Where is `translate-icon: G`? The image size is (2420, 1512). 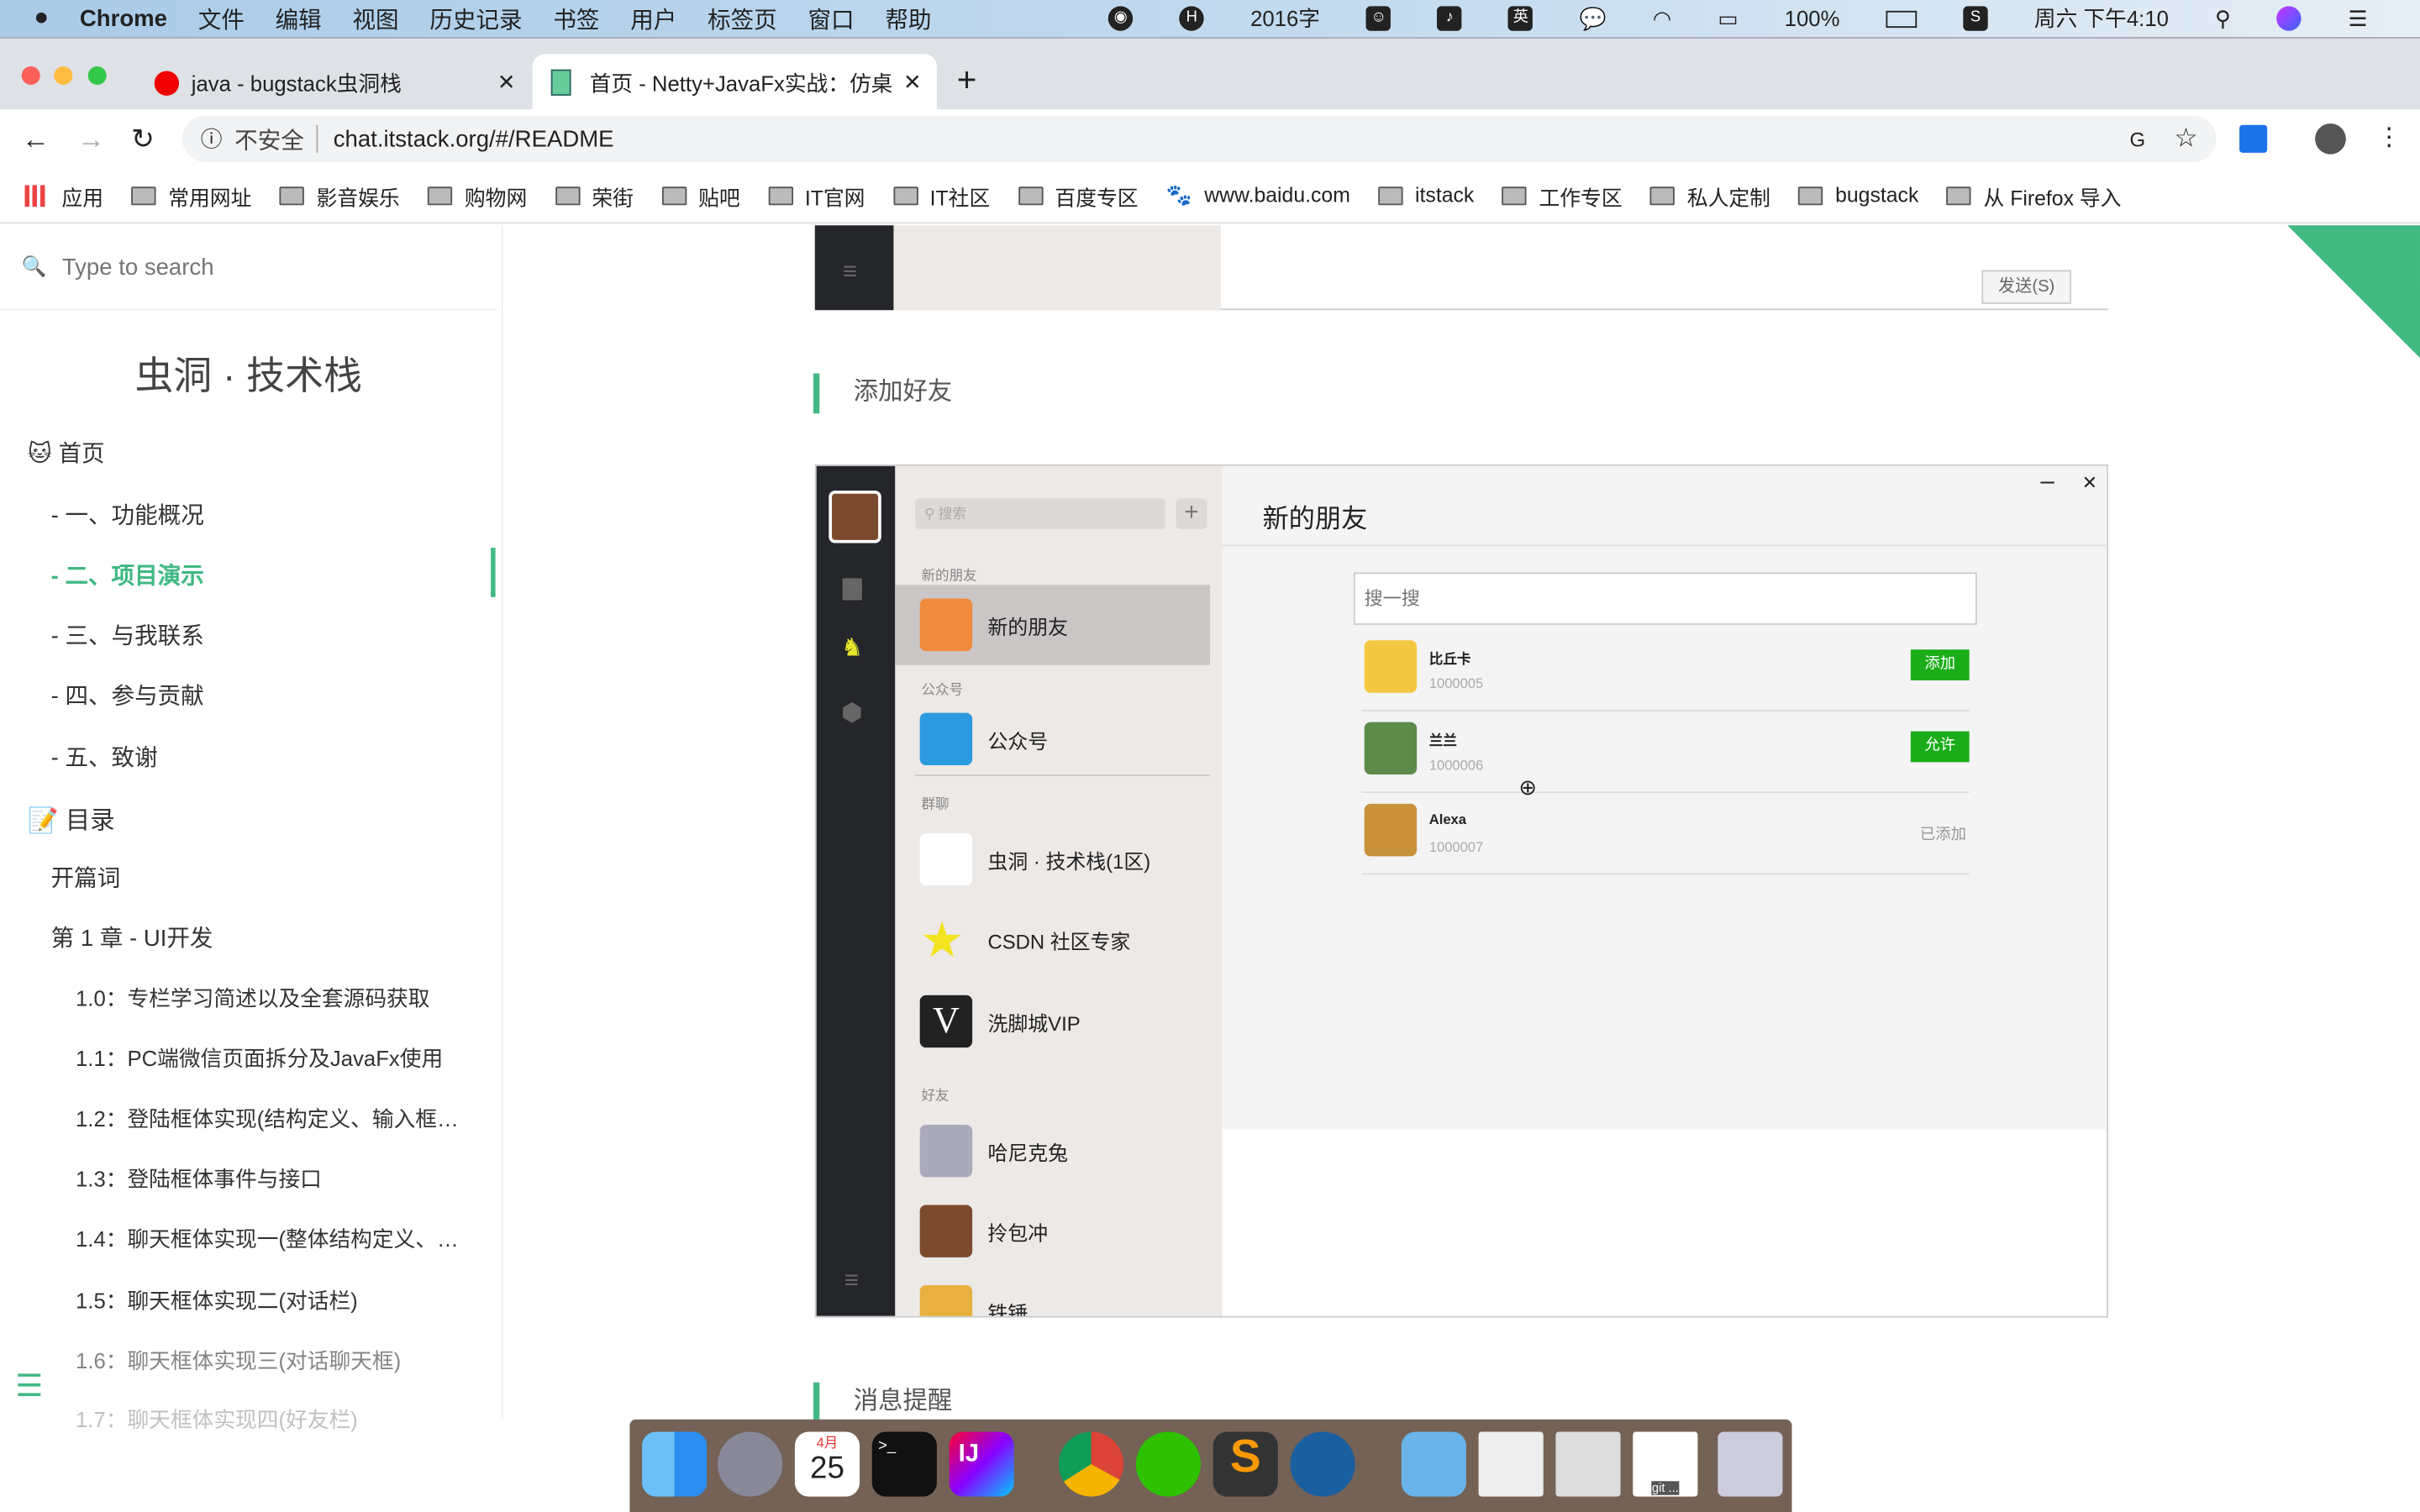 translate-icon: G is located at coordinates (2137, 139).